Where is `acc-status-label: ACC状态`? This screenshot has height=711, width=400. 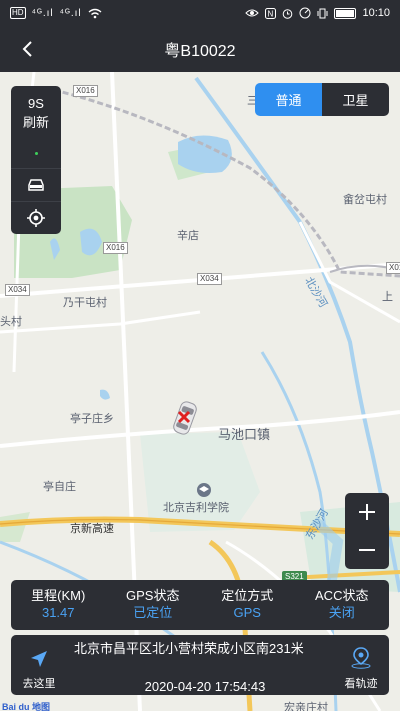
acc-status-label: ACC状态 is located at coordinates (342, 595).